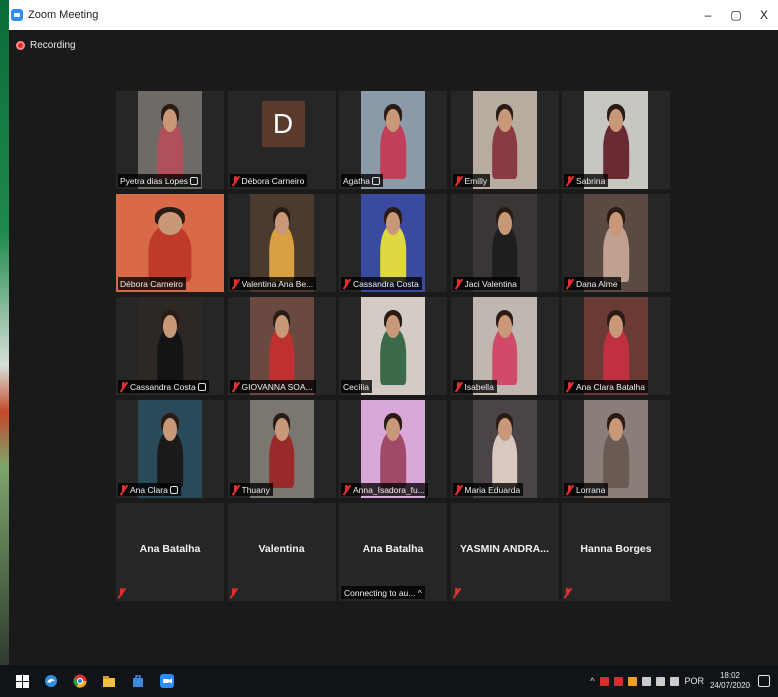 Image resolution: width=778 pixels, height=697 pixels. Describe the element at coordinates (63, 15) in the screenshot. I see `window-title: Zoom Meeting` at that location.